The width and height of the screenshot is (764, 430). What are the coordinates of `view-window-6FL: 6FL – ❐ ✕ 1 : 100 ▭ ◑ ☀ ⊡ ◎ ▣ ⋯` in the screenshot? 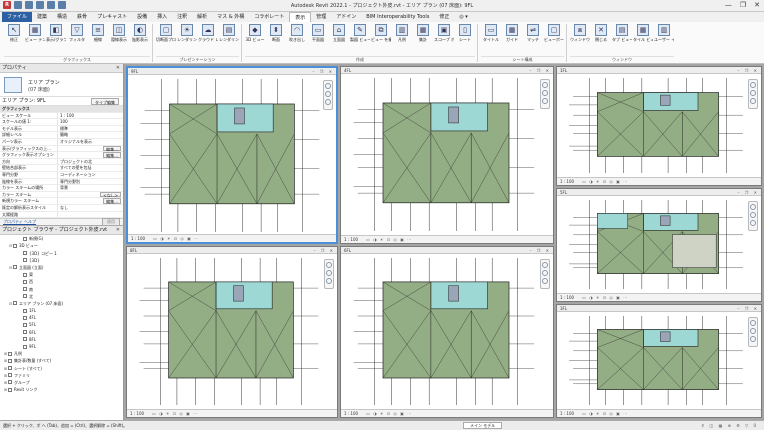 It's located at (447, 332).